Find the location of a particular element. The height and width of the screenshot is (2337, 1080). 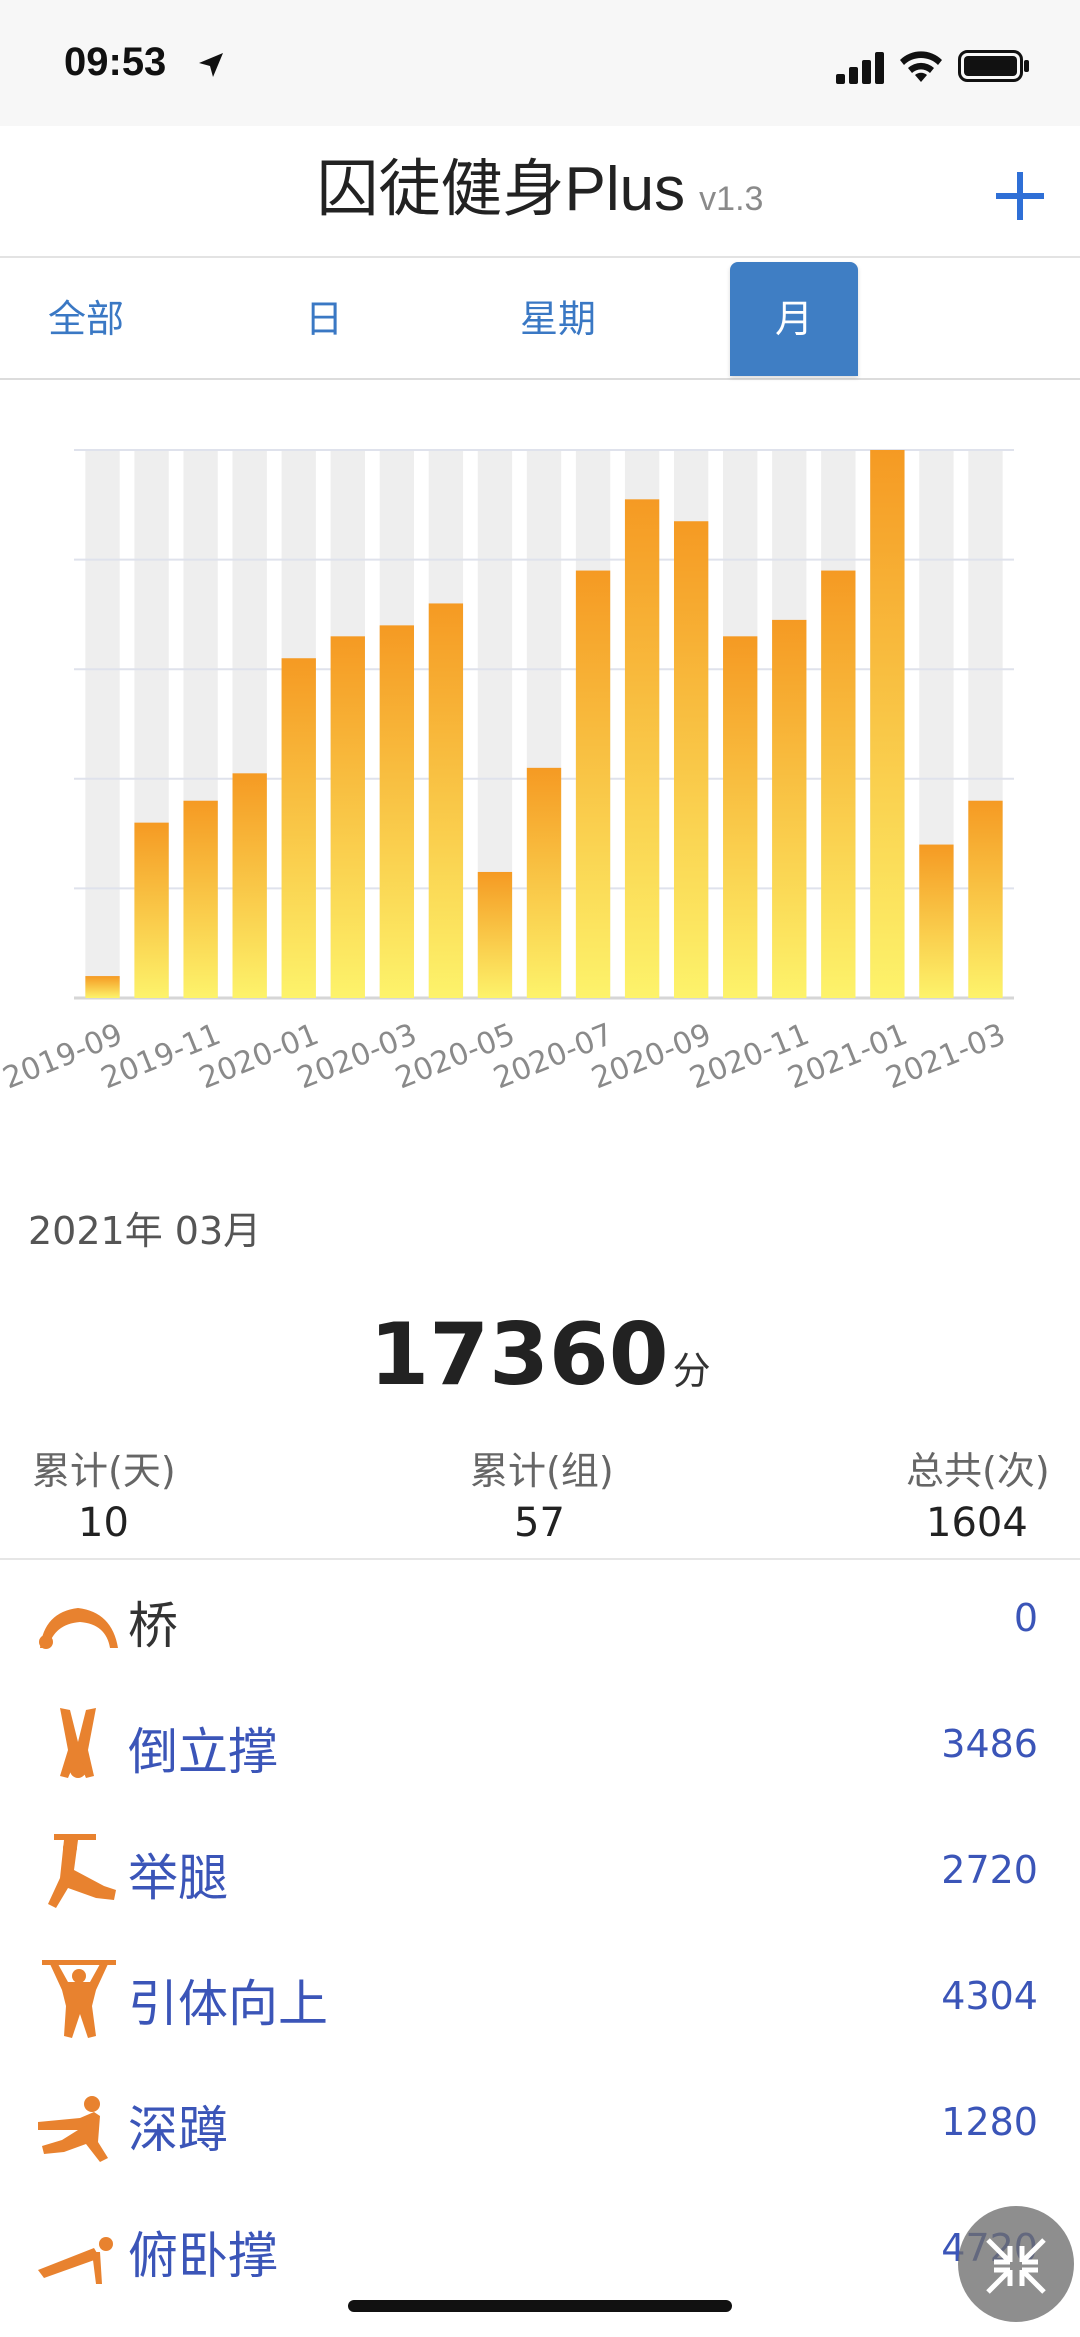

stat-reps-label: 总共(次) is located at coordinates (978, 1471).